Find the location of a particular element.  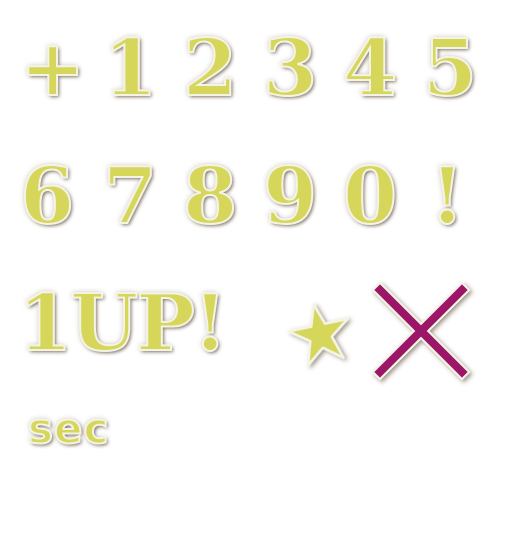

star-icon is located at coordinates (320, 334).